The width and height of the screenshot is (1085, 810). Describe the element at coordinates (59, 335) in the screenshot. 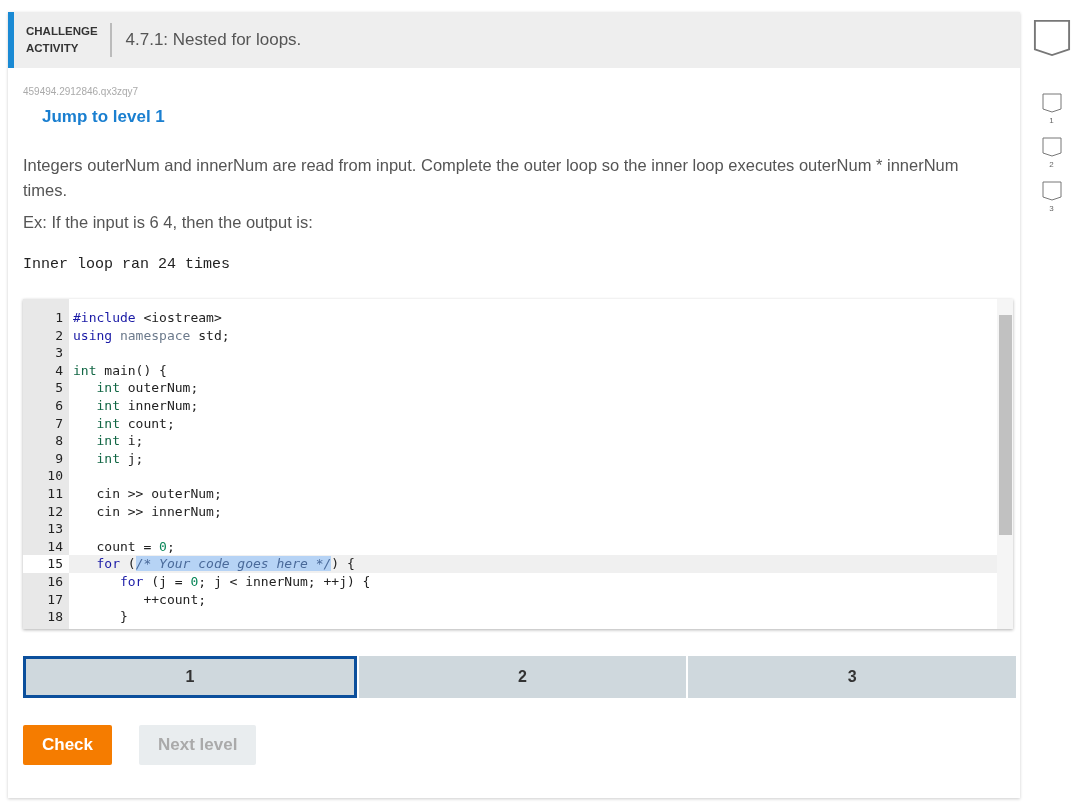

I see `line-number: 2` at that location.